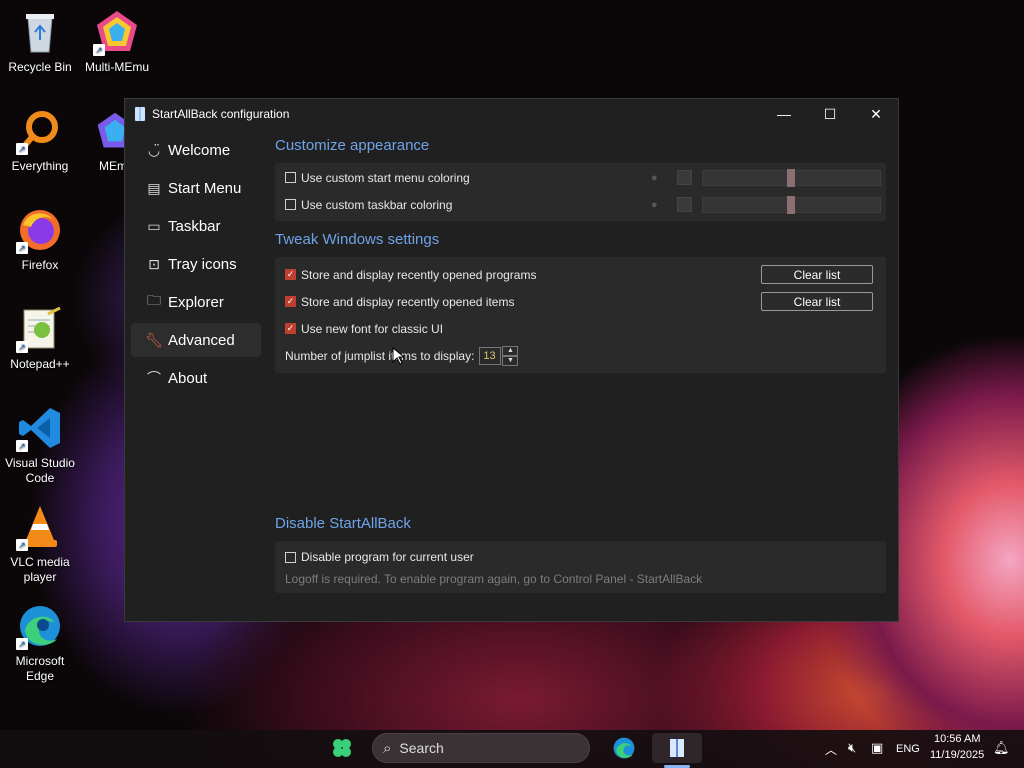 The image size is (1024, 768). I want to click on taskbar-coloring-checkbox, so click(290, 204).